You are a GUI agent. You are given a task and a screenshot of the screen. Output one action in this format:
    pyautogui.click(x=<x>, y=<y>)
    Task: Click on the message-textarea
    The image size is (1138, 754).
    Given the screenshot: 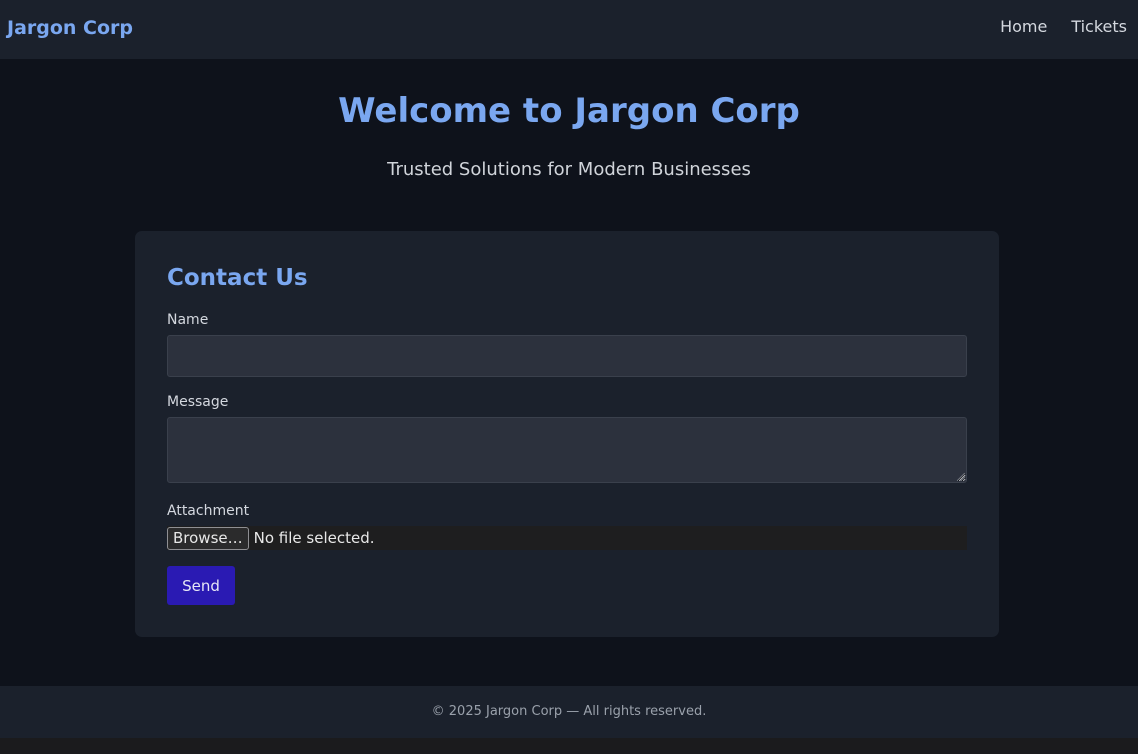 What is the action you would take?
    pyautogui.click(x=567, y=450)
    